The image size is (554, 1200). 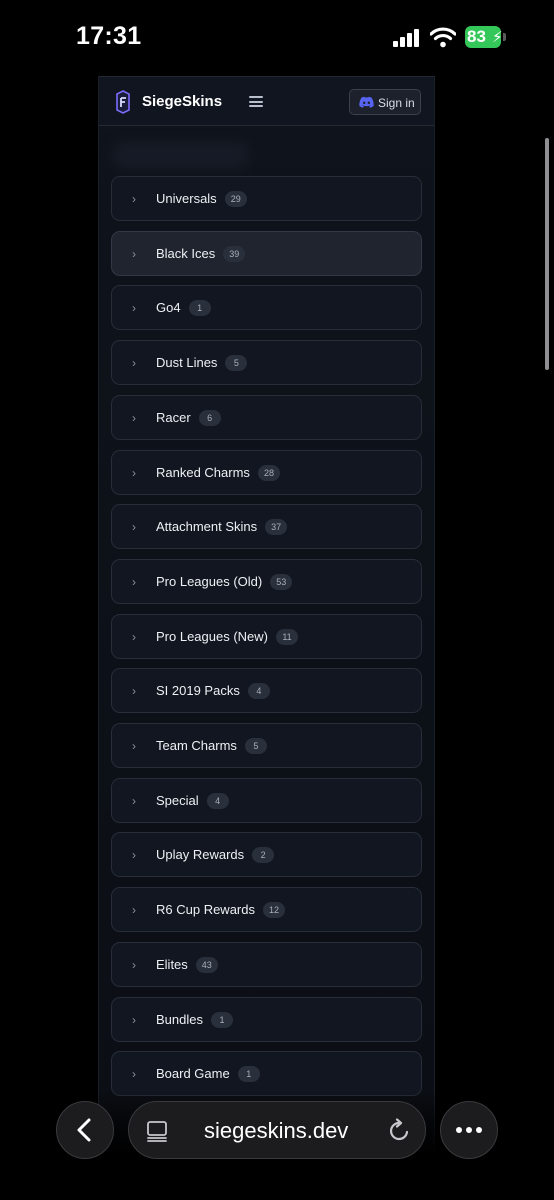 What do you see at coordinates (200, 855) in the screenshot?
I see `category-label: Uplay Rewards` at bounding box center [200, 855].